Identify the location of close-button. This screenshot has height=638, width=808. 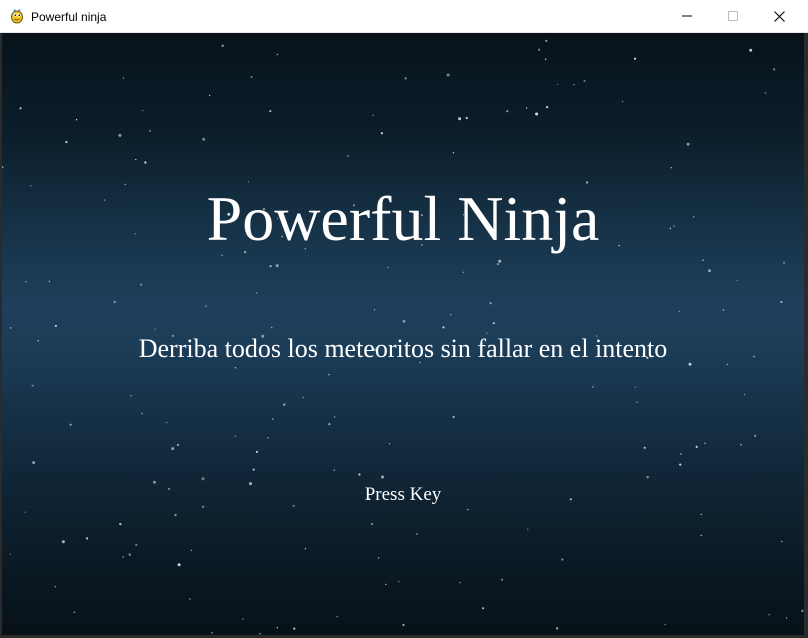
(779, 16).